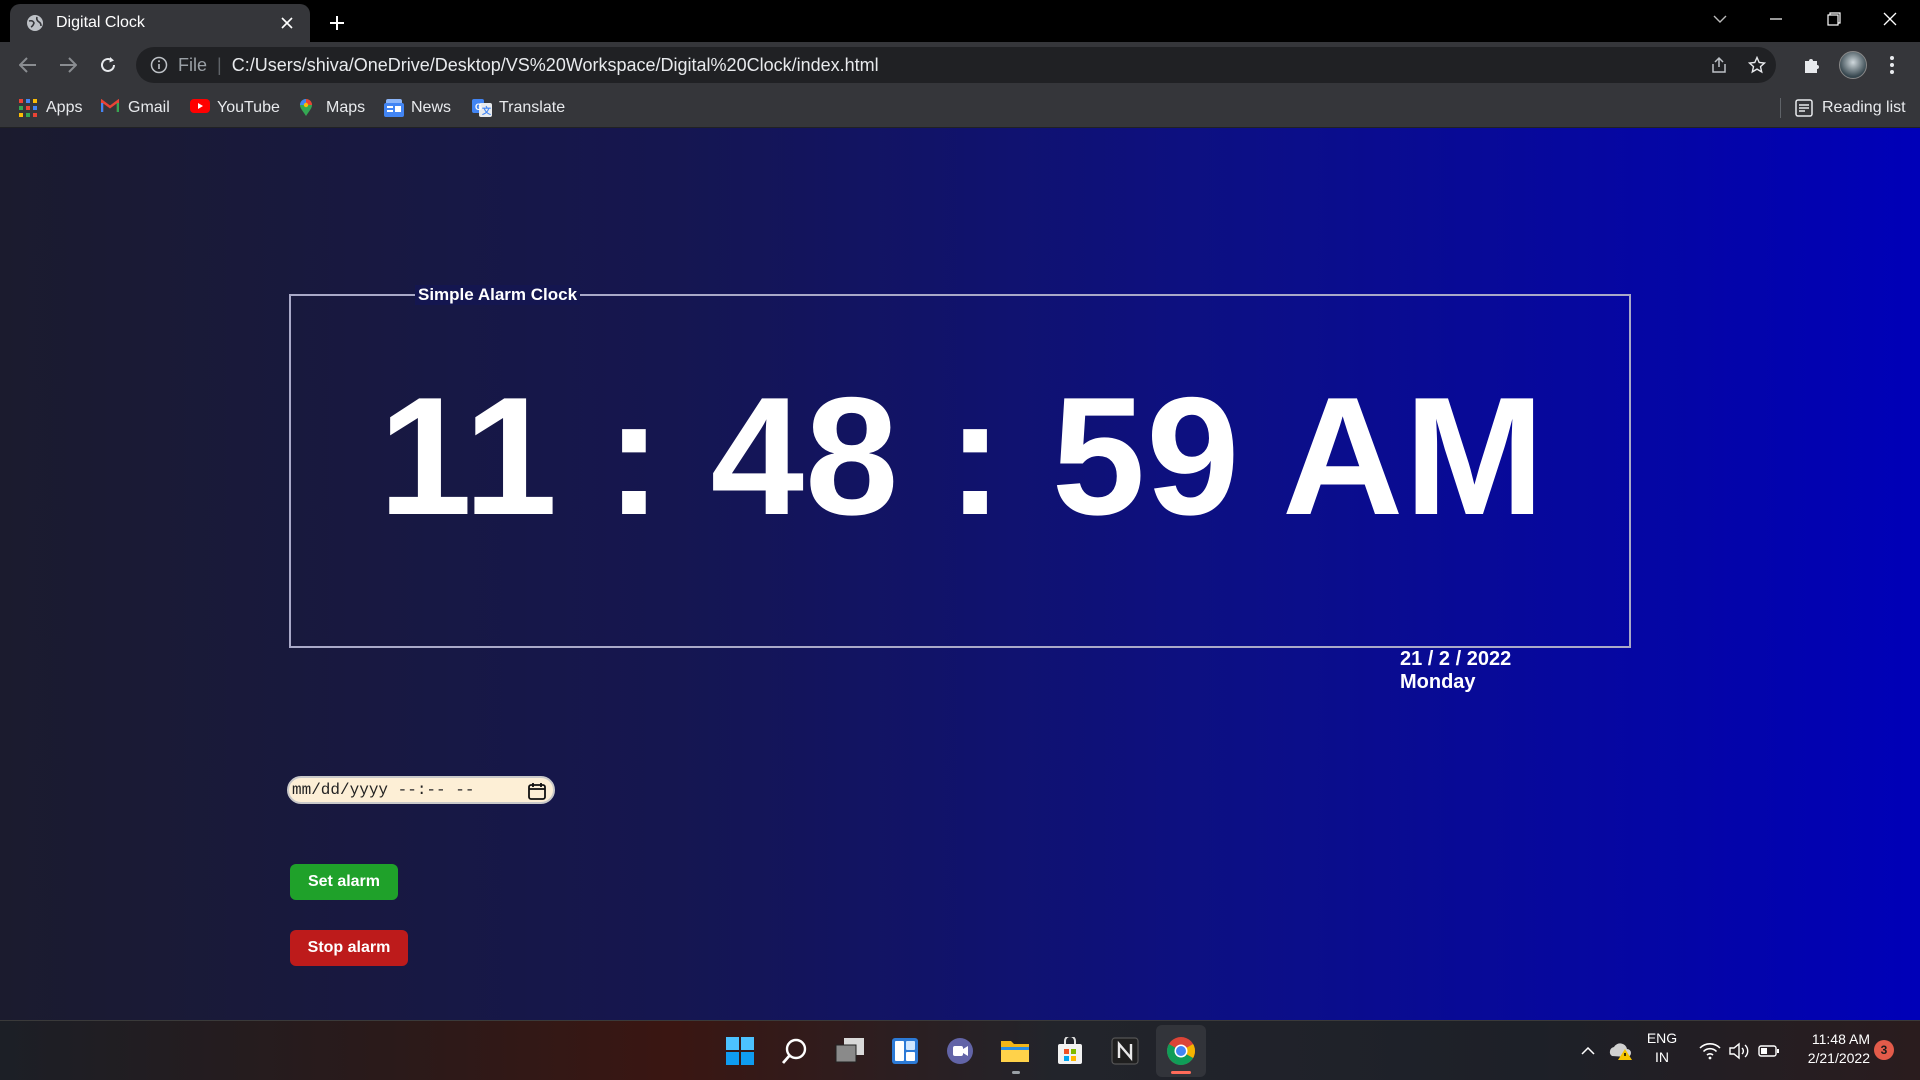  What do you see at coordinates (1780, 108) in the screenshot?
I see `bookmarks-divider` at bounding box center [1780, 108].